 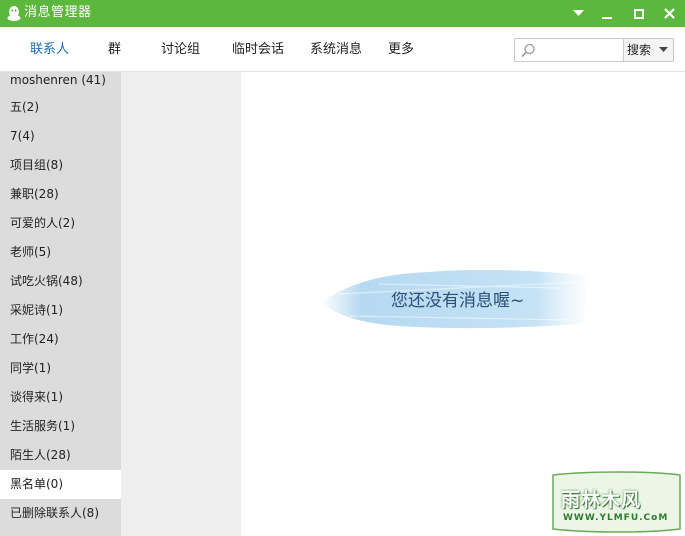 What do you see at coordinates (60, 339) in the screenshot?
I see `sidebar-item-work: 工作(24)` at bounding box center [60, 339].